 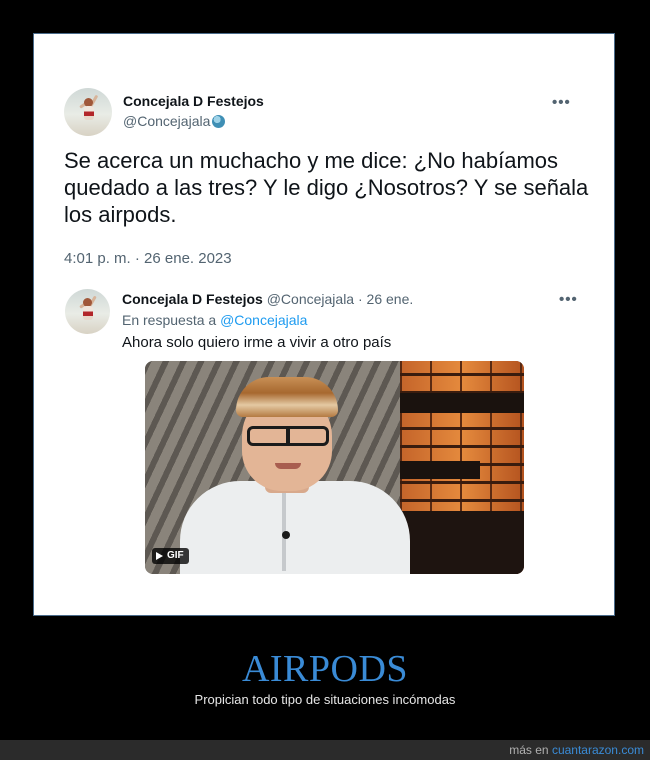 I want to click on more-options-icon: •••, so click(x=561, y=102).